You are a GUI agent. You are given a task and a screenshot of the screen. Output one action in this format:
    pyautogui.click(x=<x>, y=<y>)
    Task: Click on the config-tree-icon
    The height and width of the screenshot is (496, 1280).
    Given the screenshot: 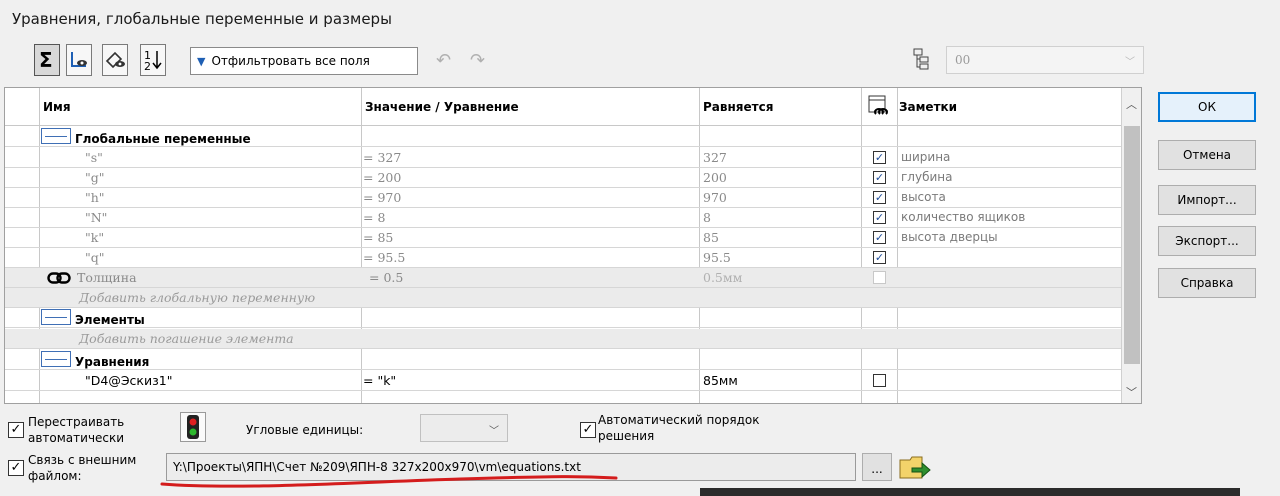 What is the action you would take?
    pyautogui.click(x=922, y=60)
    